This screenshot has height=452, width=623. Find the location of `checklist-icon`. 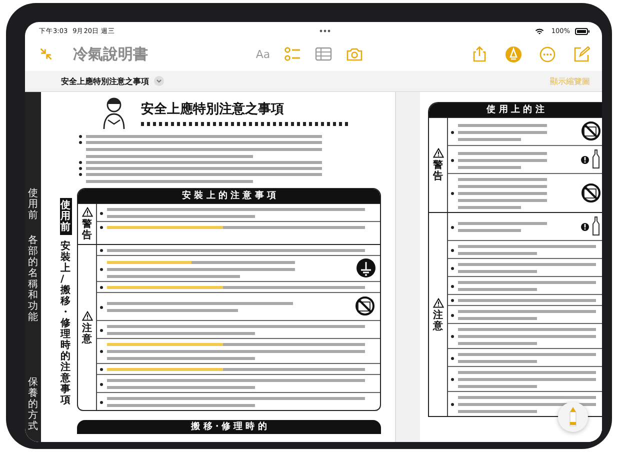

checklist-icon is located at coordinates (293, 54).